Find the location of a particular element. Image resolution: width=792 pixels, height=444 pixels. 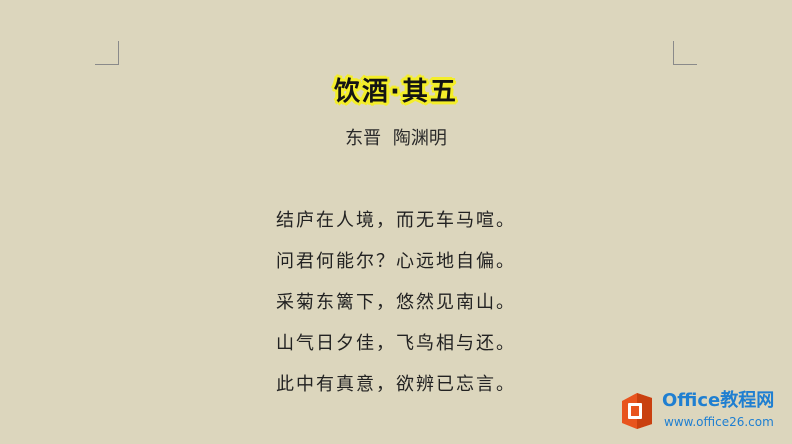

poem-line: 问君何能尔？心远地自偏。 is located at coordinates (396, 261).